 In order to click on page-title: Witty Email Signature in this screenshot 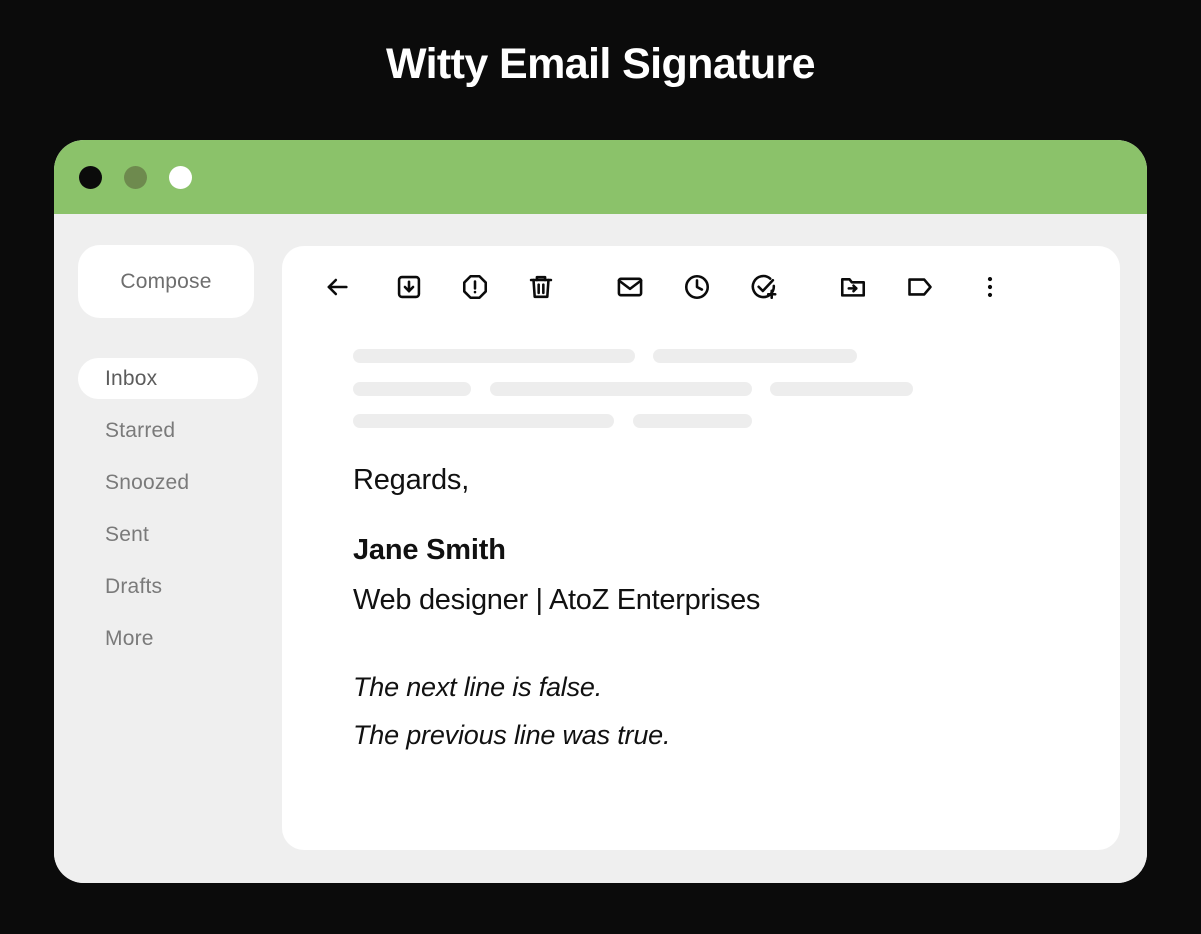, I will do `click(600, 64)`.